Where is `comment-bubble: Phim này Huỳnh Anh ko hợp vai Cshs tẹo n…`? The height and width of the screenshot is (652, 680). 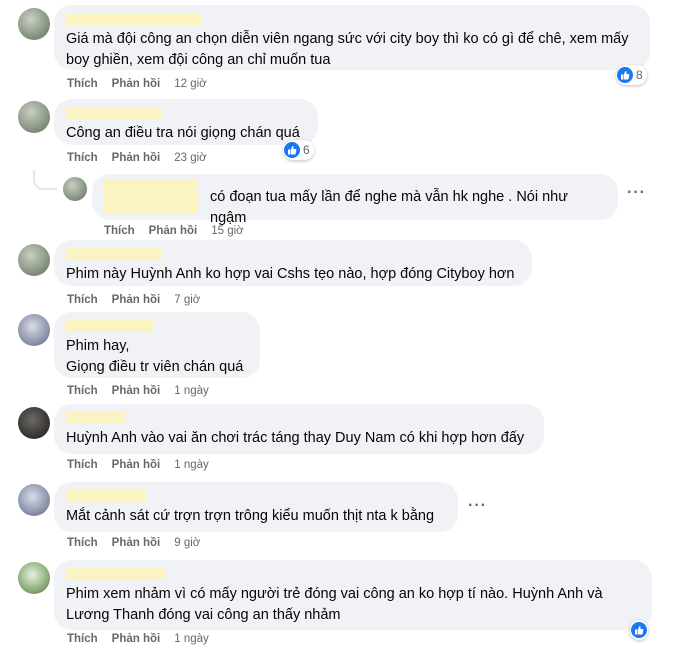 comment-bubble: Phim này Huỳnh Anh ko hợp vai Cshs tẹo n… is located at coordinates (293, 263).